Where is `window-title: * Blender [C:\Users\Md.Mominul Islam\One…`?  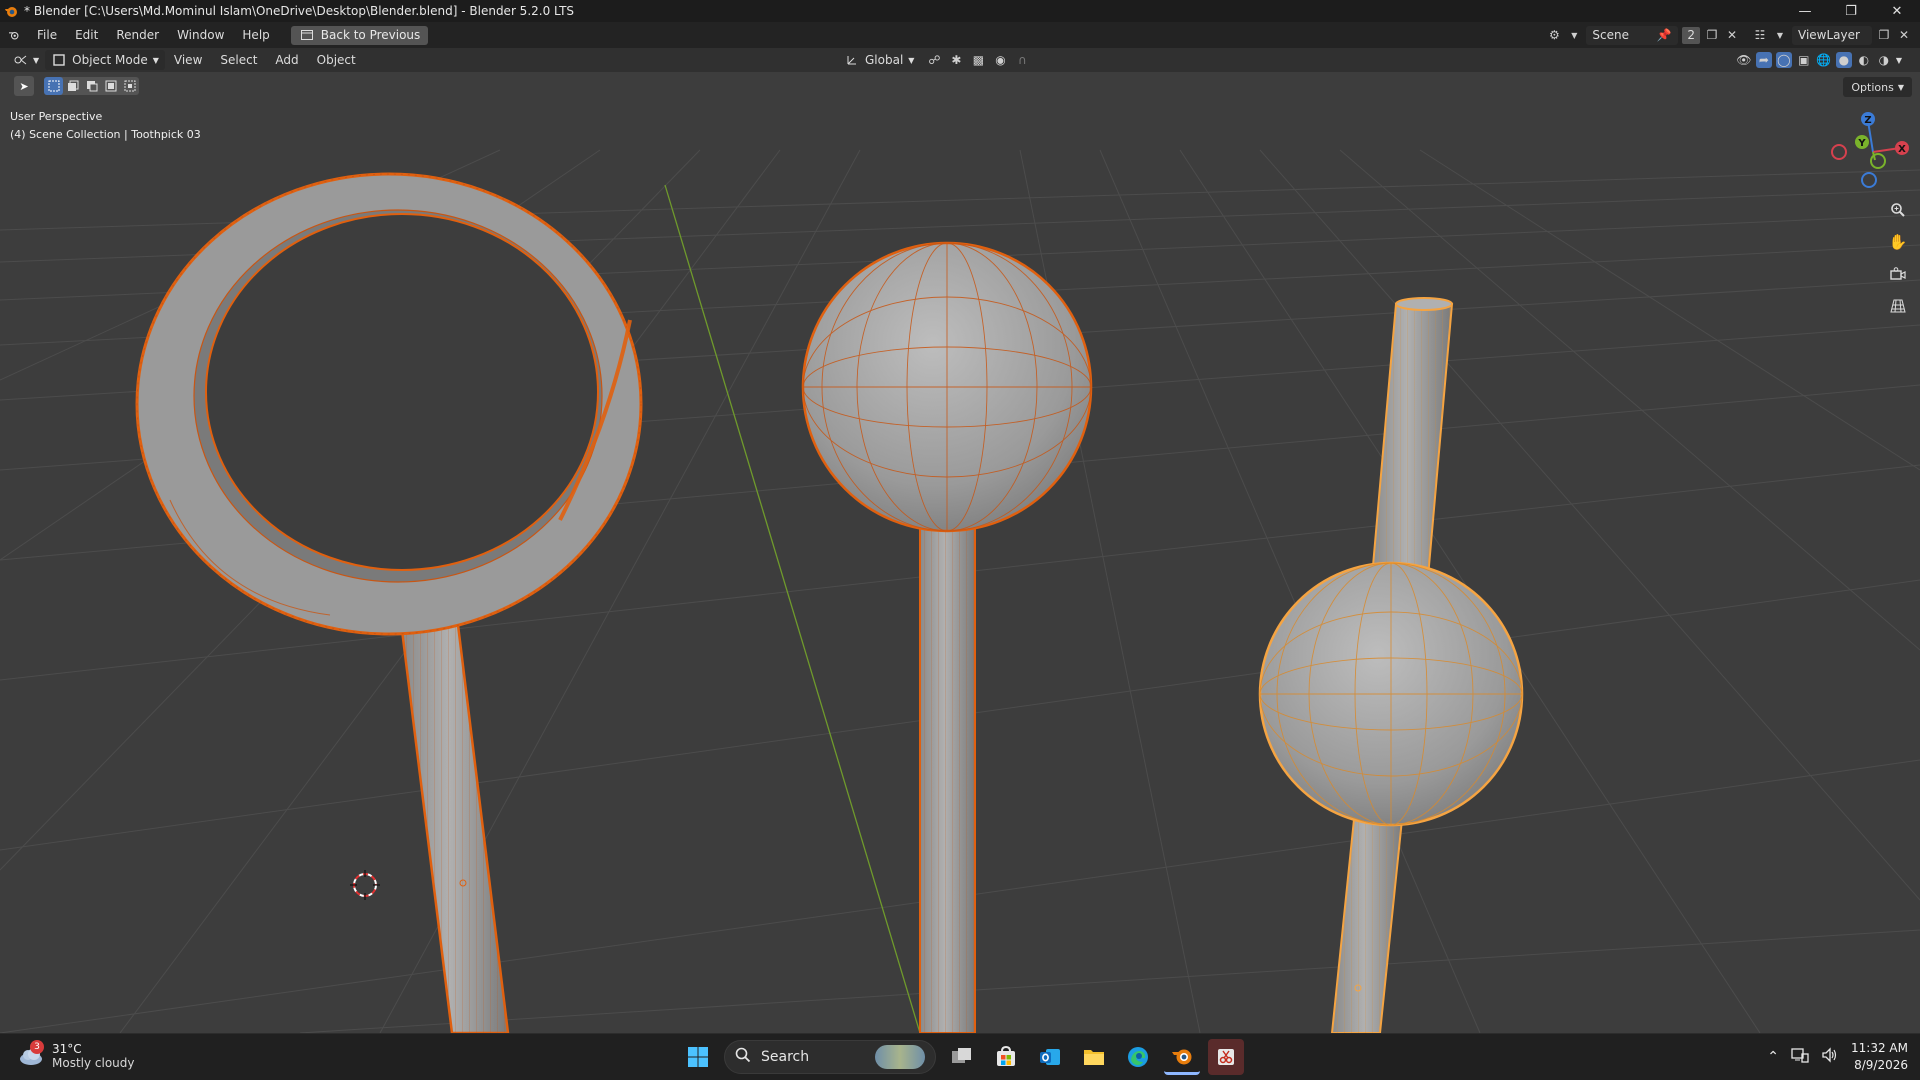
window-title: * Blender [C:\Users\Md.Mominul Islam\One… is located at coordinates (299, 11).